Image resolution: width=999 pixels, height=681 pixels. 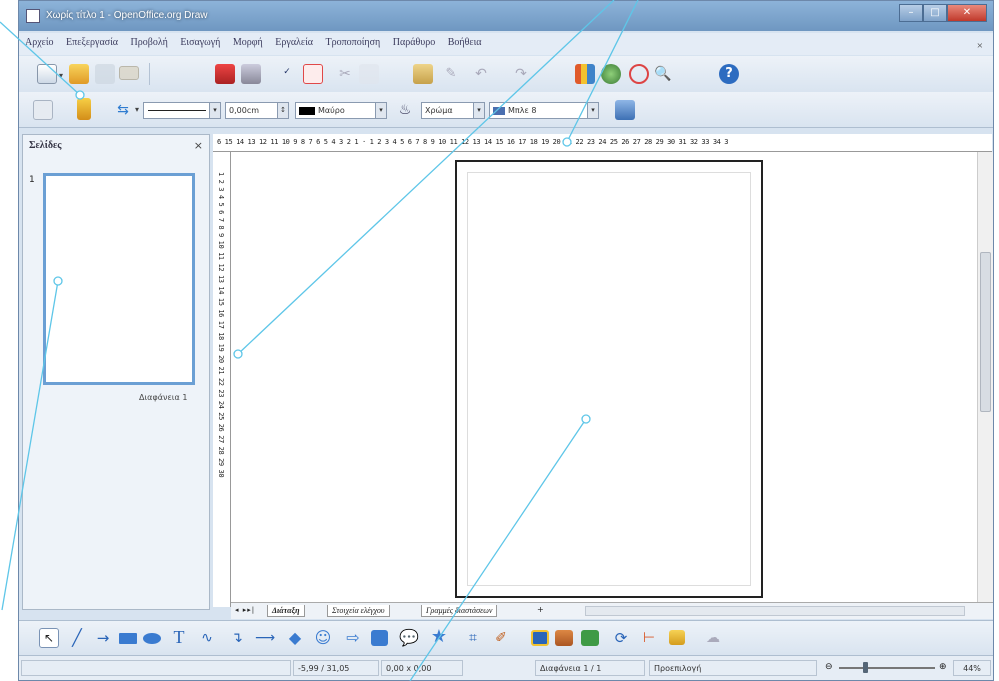 I want to click on vertical-scrollbar, so click(x=985, y=377).